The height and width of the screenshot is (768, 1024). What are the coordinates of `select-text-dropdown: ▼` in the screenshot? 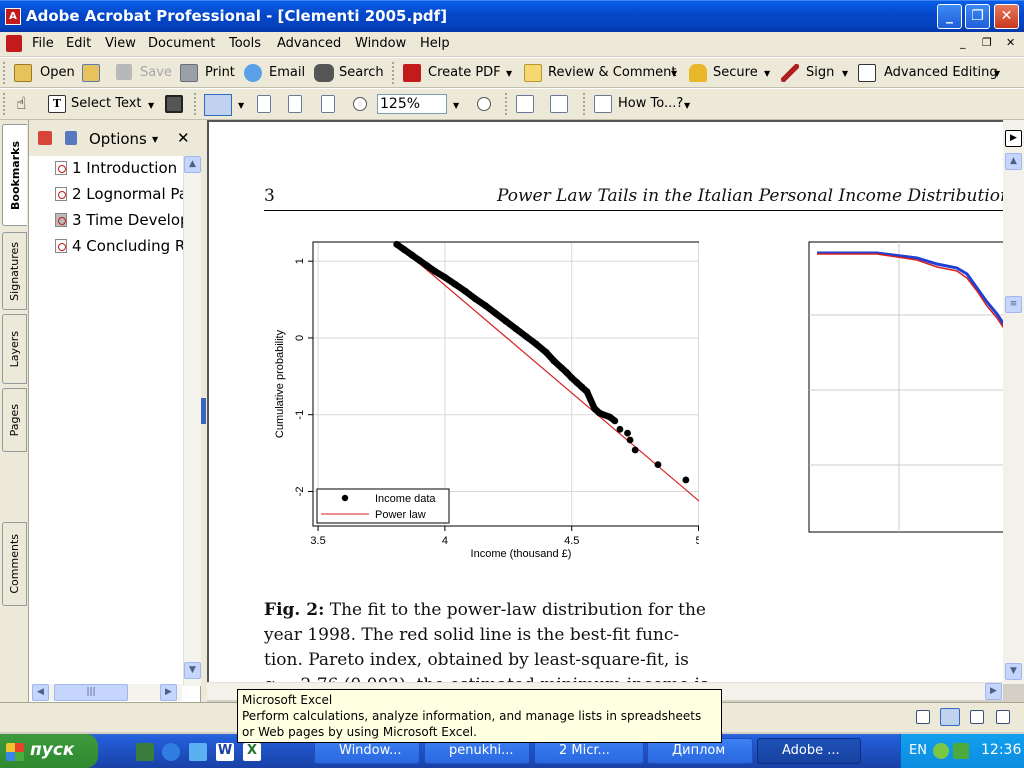 It's located at (151, 105).